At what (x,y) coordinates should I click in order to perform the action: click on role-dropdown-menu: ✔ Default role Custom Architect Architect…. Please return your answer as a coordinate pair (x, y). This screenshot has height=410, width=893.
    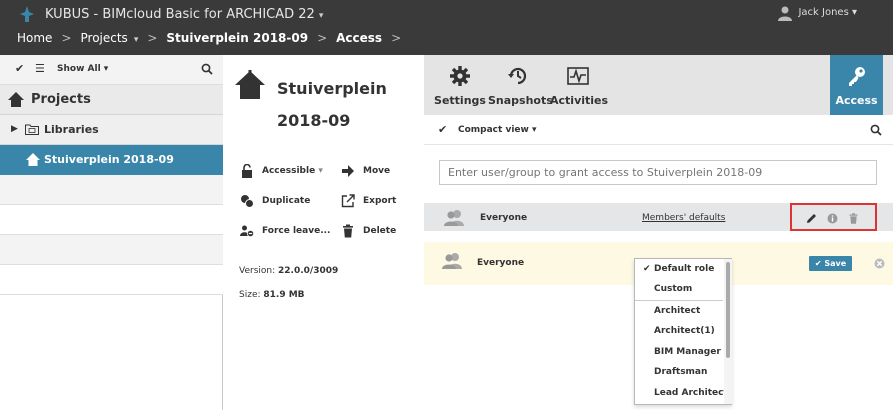
    Looking at the image, I should click on (683, 331).